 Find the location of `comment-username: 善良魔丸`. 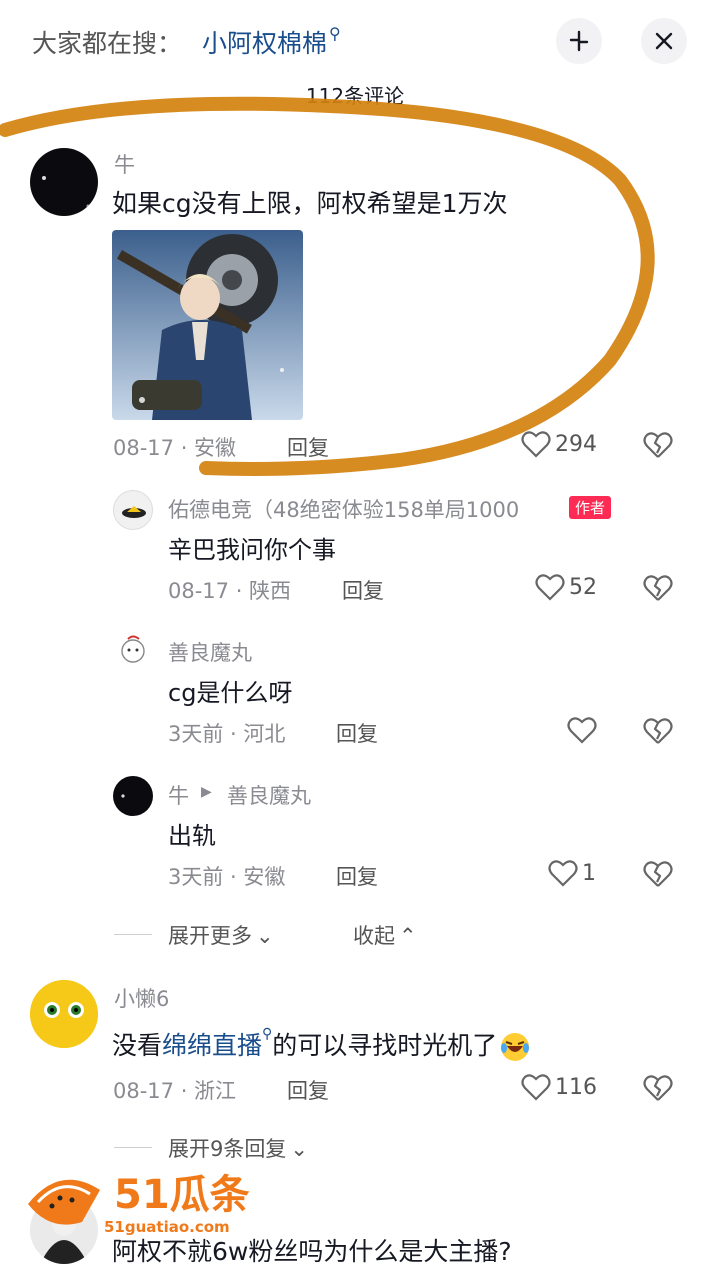

comment-username: 善良魔丸 is located at coordinates (210, 652).